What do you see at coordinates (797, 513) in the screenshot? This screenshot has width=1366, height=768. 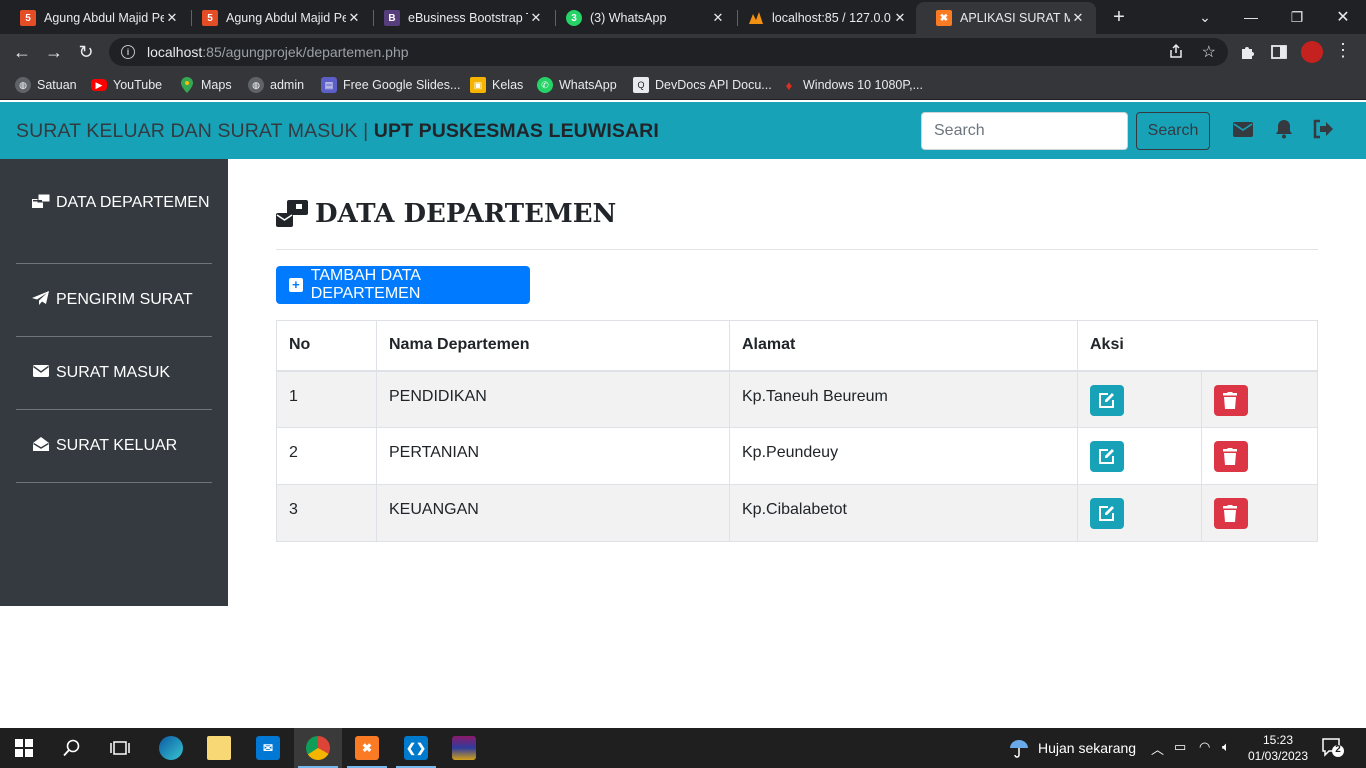 I see `table-row: 3 KEUANGAN Kp.Cibalabetot` at bounding box center [797, 513].